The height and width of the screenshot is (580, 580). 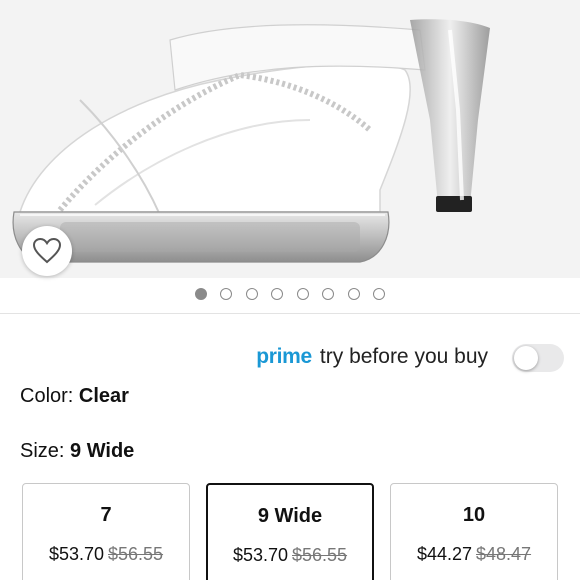 I want to click on size-option-prices: $44.27 $48.47, so click(x=474, y=554).